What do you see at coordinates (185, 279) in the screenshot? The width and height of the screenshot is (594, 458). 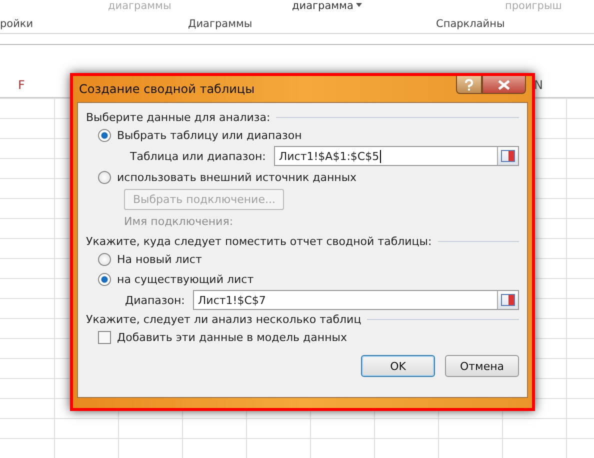 I see `radio-label: на существующий лист` at bounding box center [185, 279].